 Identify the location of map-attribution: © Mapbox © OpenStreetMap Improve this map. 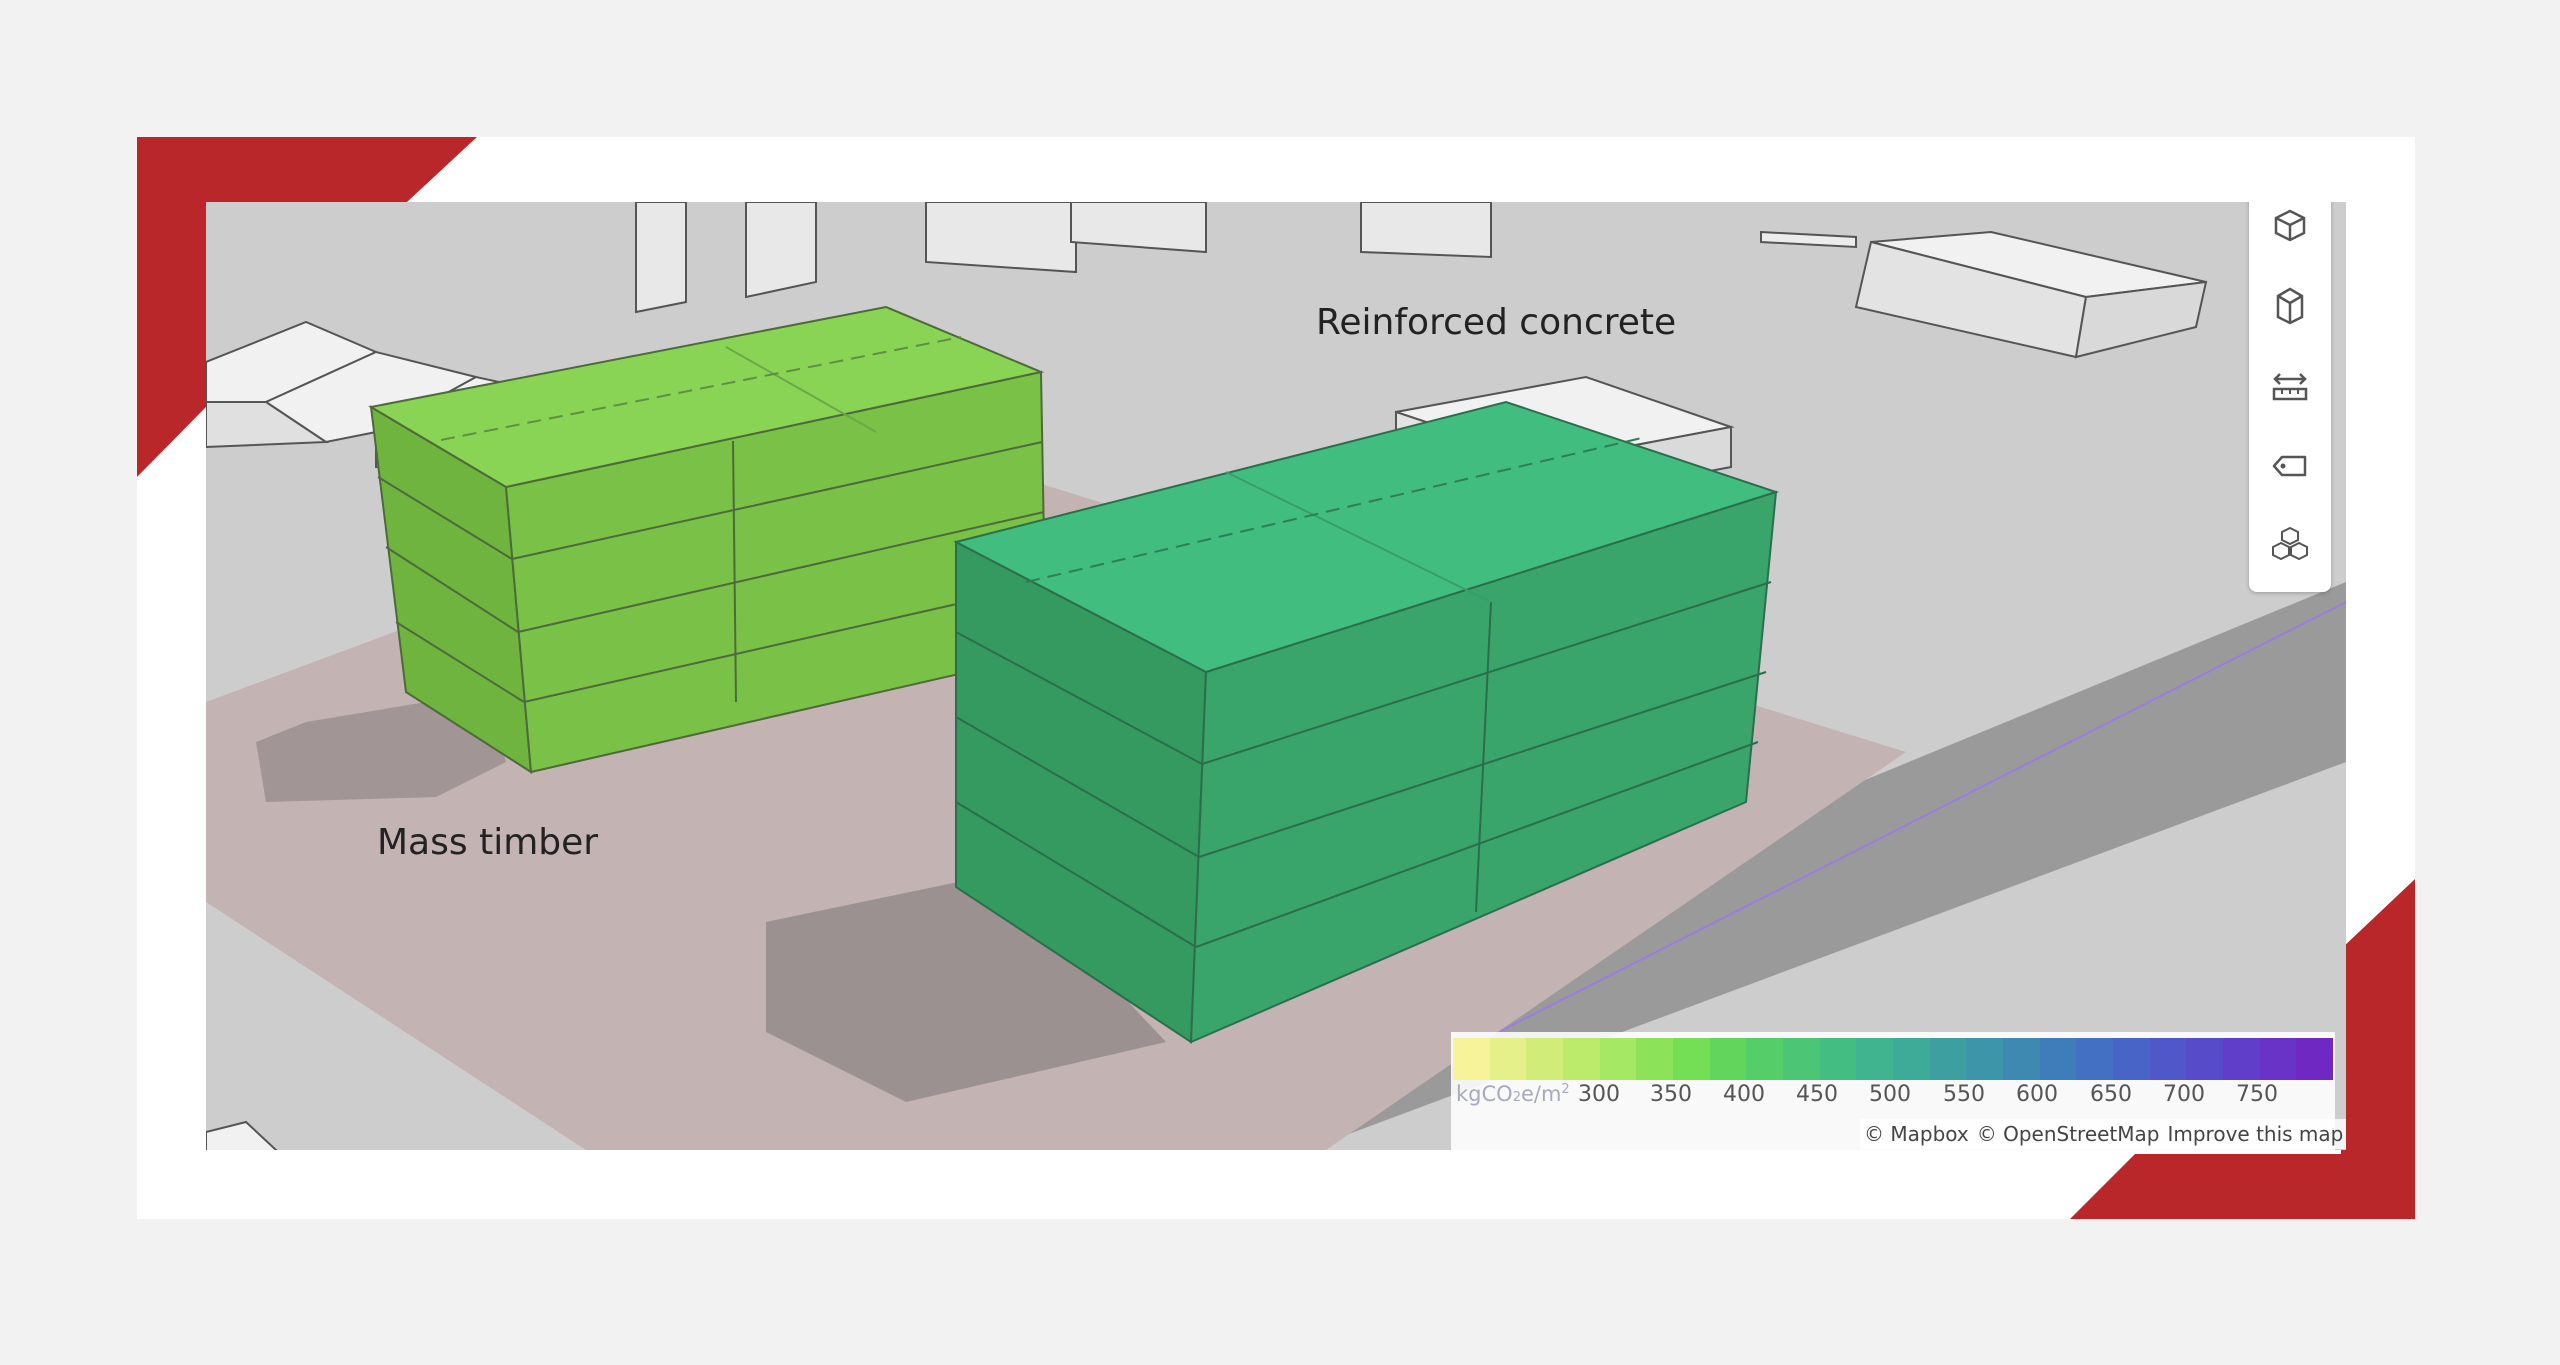
(2103, 1134).